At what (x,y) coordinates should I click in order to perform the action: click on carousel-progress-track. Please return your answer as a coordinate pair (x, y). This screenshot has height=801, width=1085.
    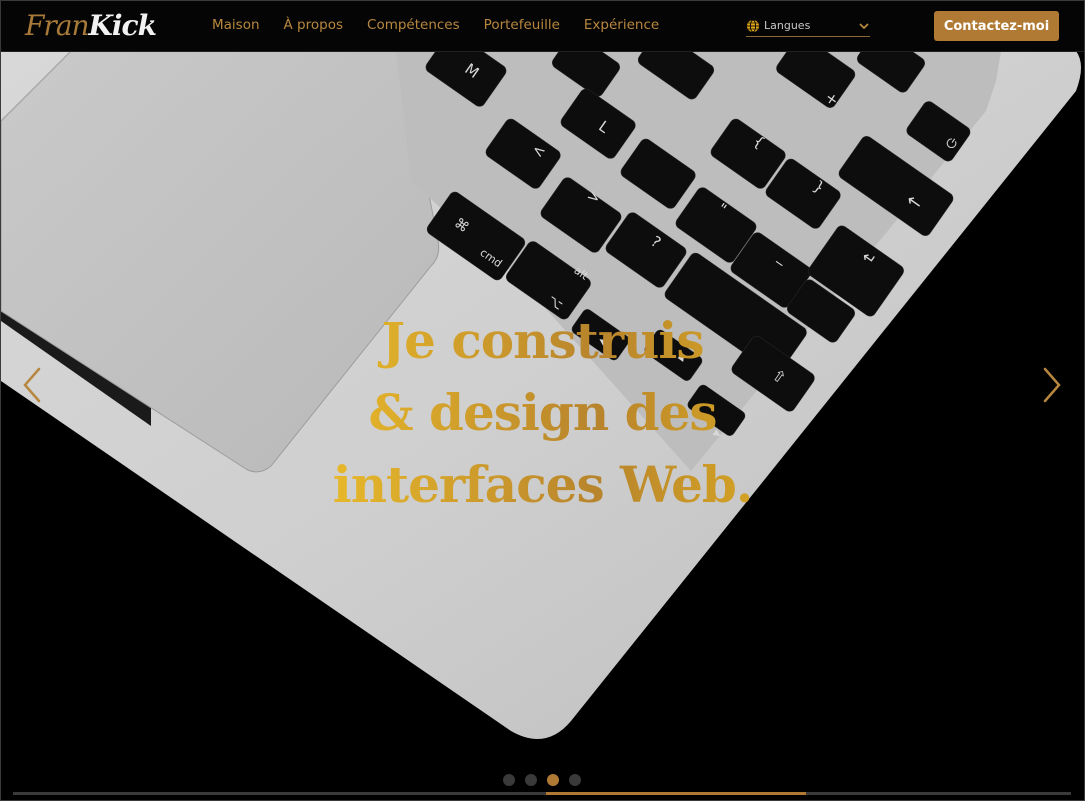
    Looking at the image, I should click on (542, 793).